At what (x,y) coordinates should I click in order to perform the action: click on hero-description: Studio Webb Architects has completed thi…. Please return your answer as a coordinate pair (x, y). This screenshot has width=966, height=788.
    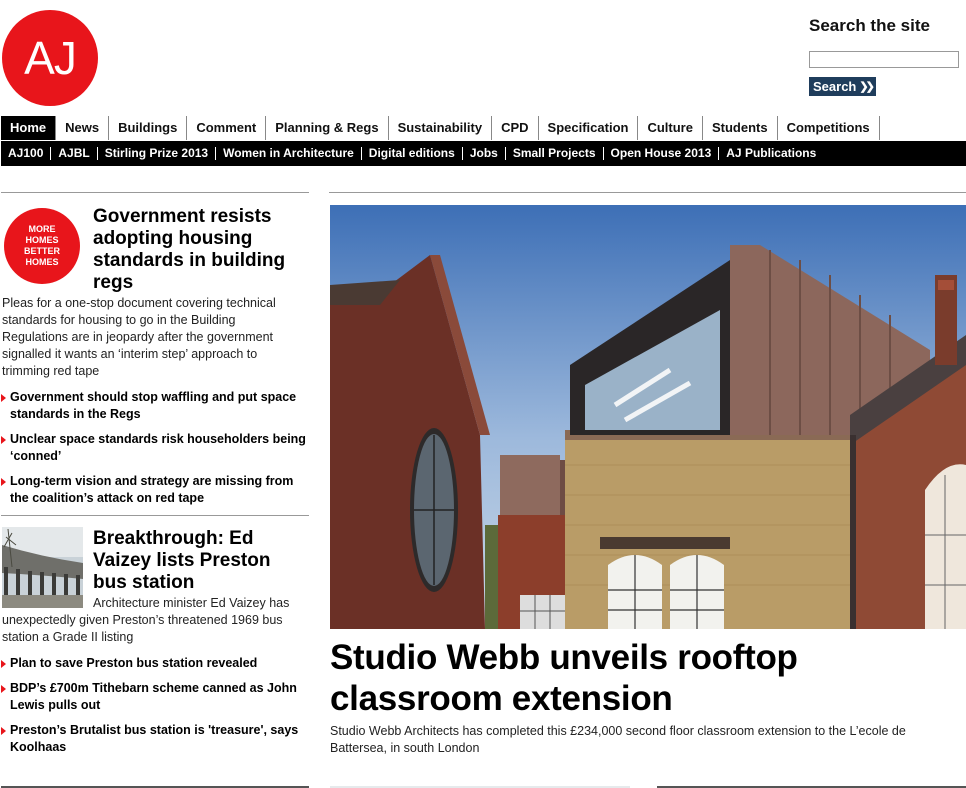
    Looking at the image, I should click on (618, 739).